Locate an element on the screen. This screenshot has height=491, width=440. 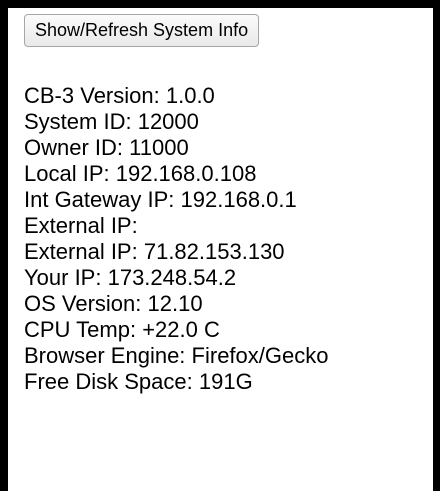
info-line-owner-id: Owner ID: 11000 is located at coordinates (227, 148).